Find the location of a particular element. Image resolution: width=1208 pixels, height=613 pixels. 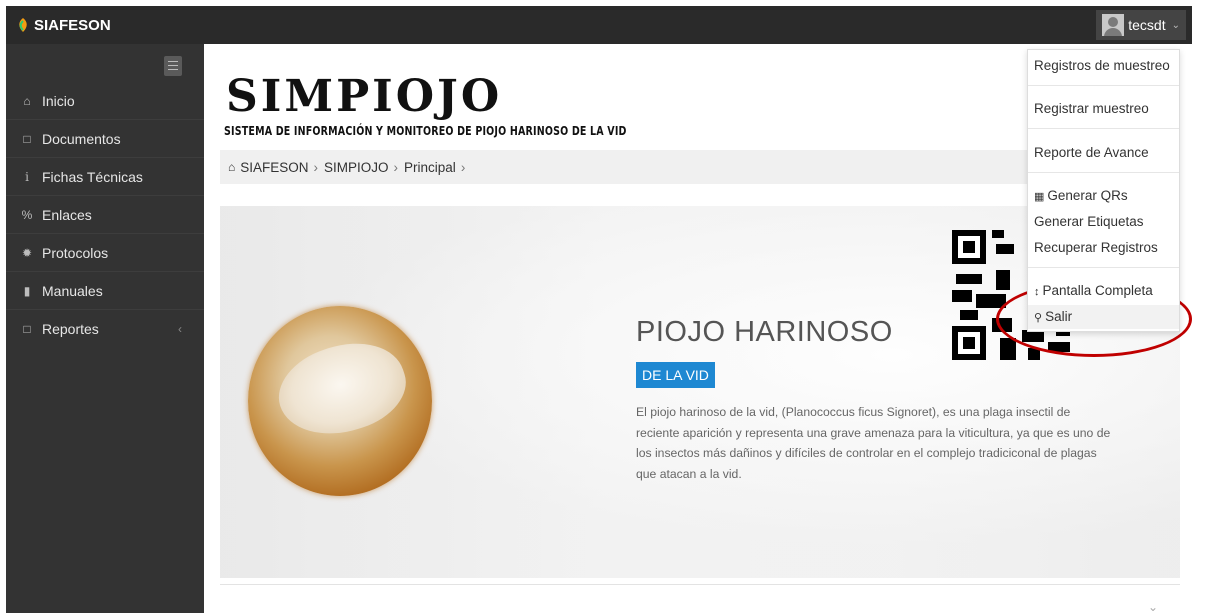

menu-item-label: Pantalla Completa is located at coordinates (1097, 290).